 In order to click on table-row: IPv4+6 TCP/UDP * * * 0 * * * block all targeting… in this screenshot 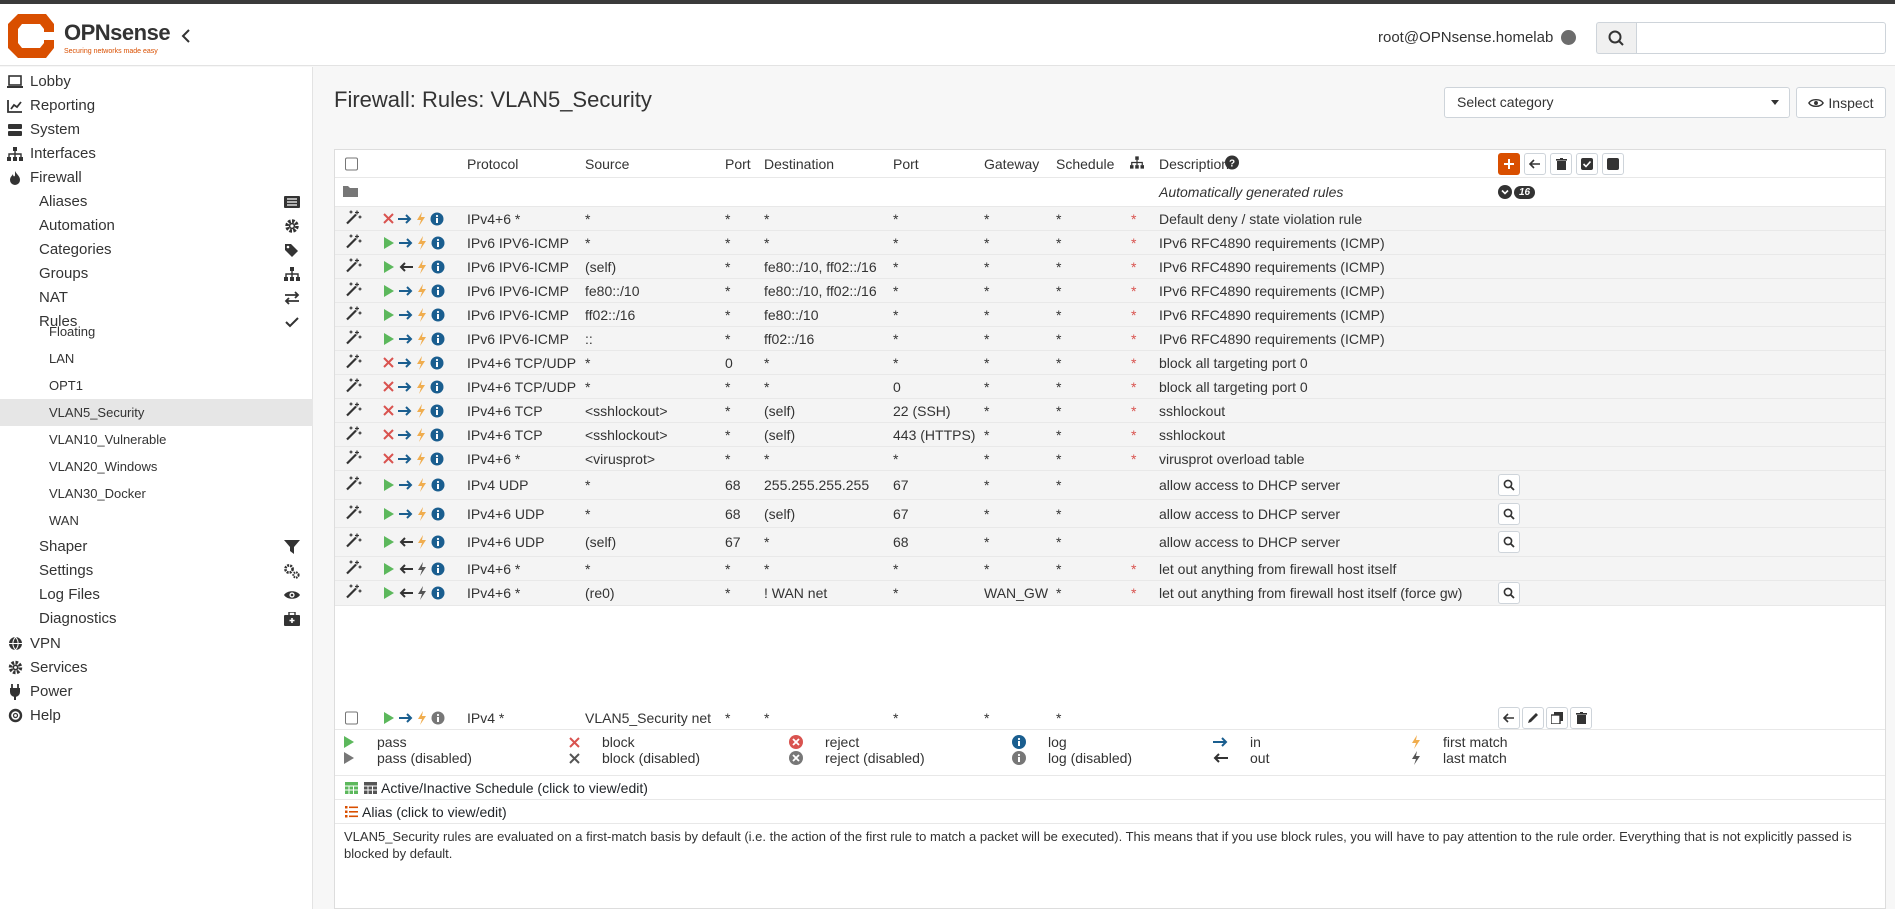, I will do `click(1110, 387)`.